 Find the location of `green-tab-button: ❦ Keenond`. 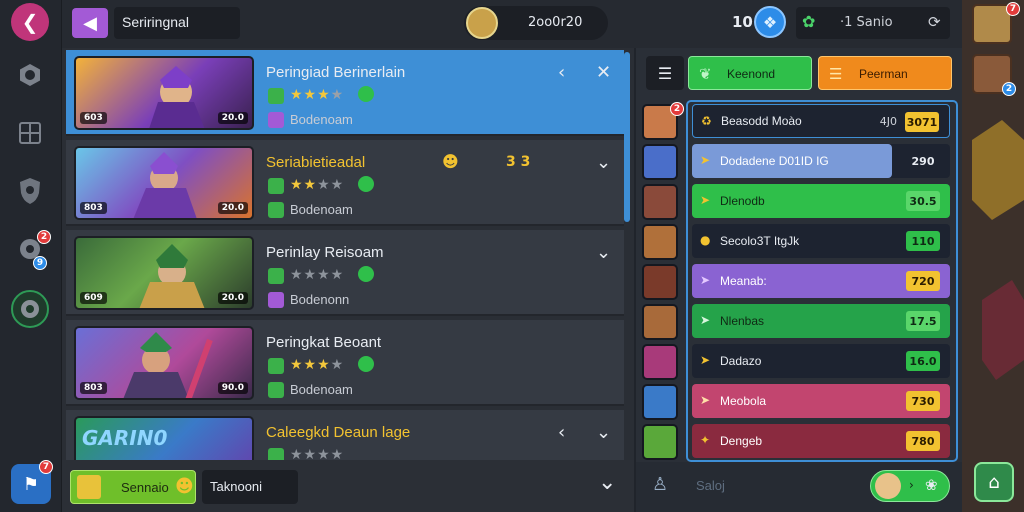

green-tab-button: ❦ Keenond is located at coordinates (750, 73).